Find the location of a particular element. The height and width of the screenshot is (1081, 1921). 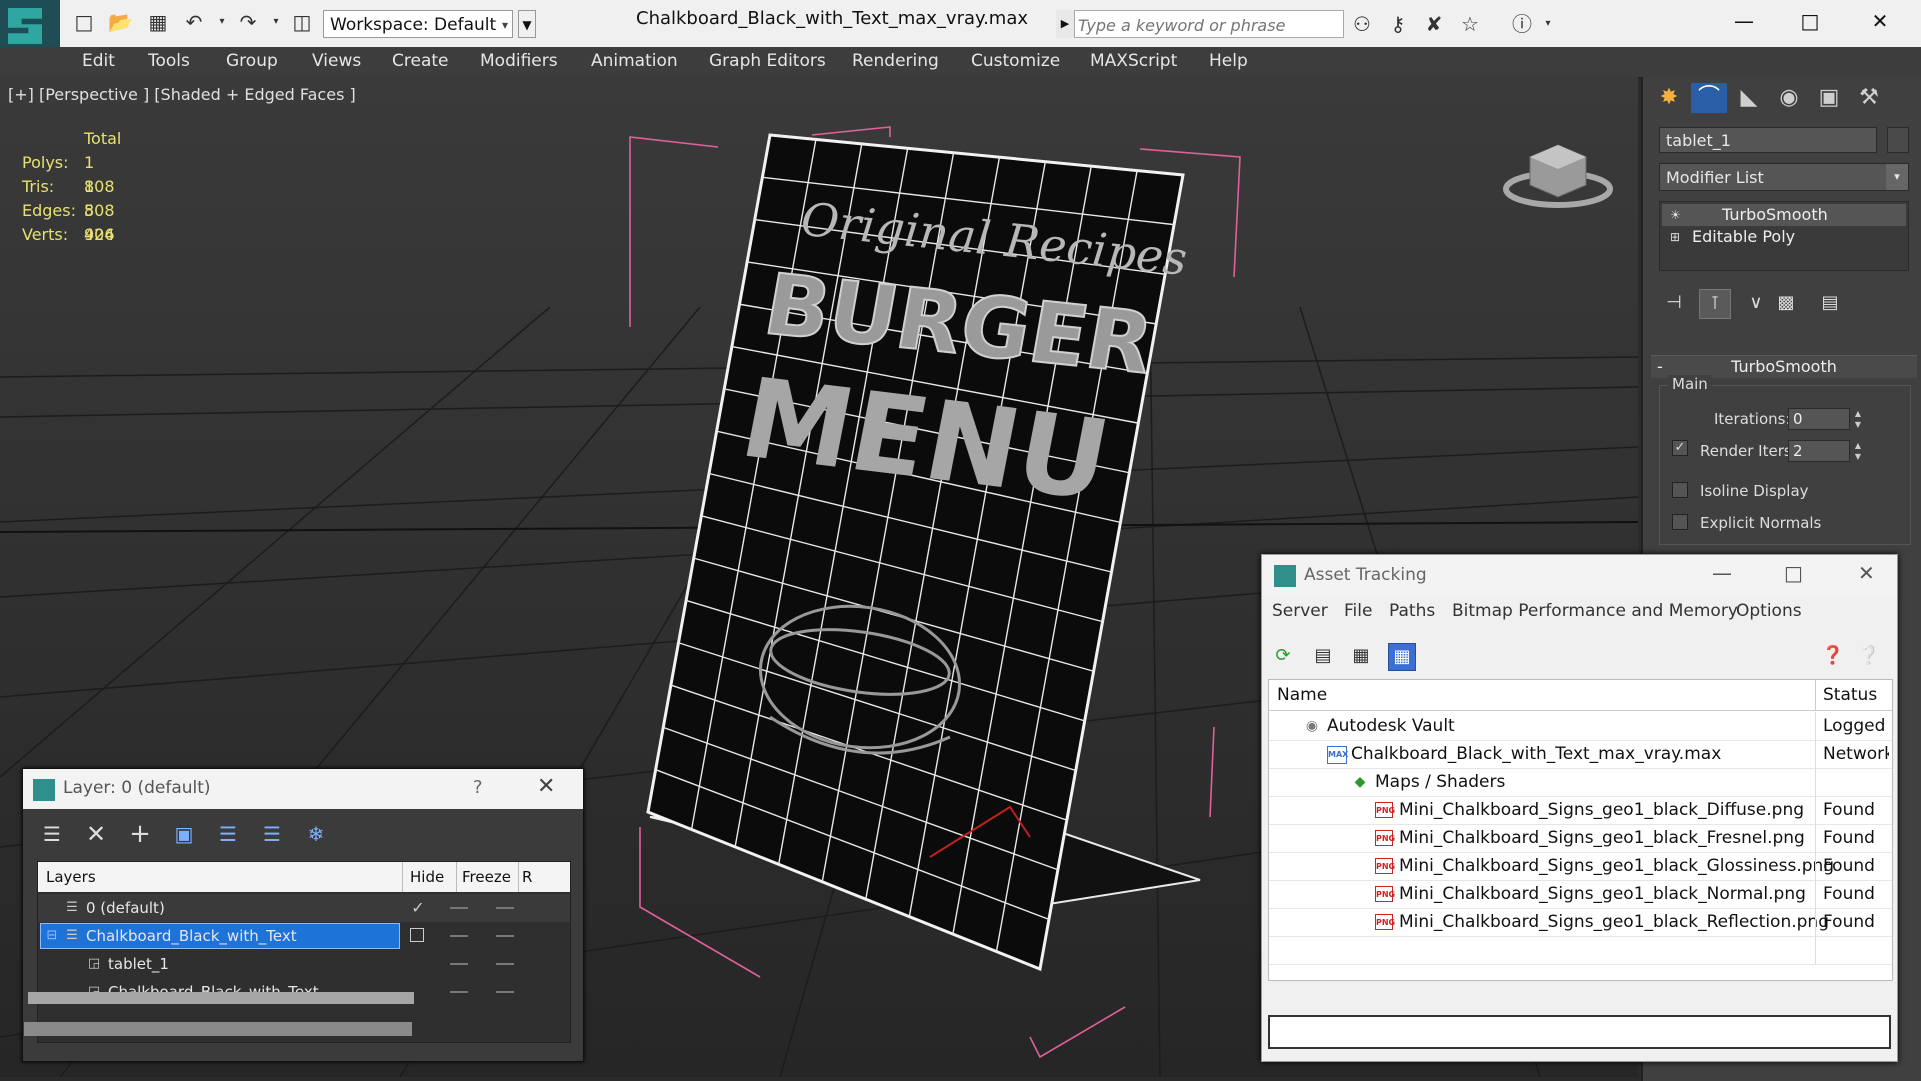

asset-path-field is located at coordinates (1579, 1032).